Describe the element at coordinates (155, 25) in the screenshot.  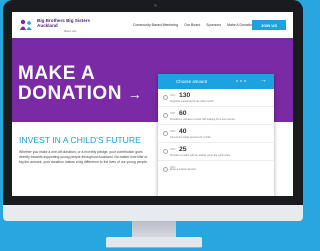
I see `nav-item-community: Community Based Mentoring` at that location.